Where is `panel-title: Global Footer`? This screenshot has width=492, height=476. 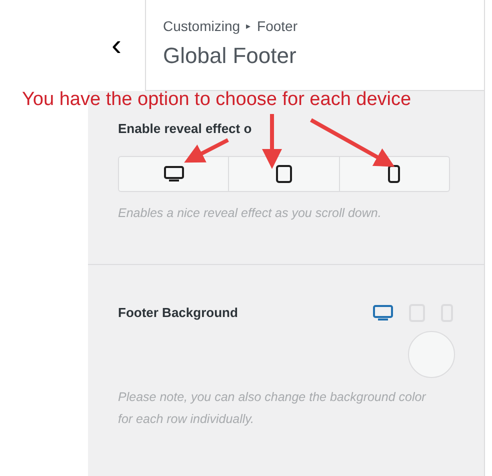
panel-title: Global Footer is located at coordinates (230, 56).